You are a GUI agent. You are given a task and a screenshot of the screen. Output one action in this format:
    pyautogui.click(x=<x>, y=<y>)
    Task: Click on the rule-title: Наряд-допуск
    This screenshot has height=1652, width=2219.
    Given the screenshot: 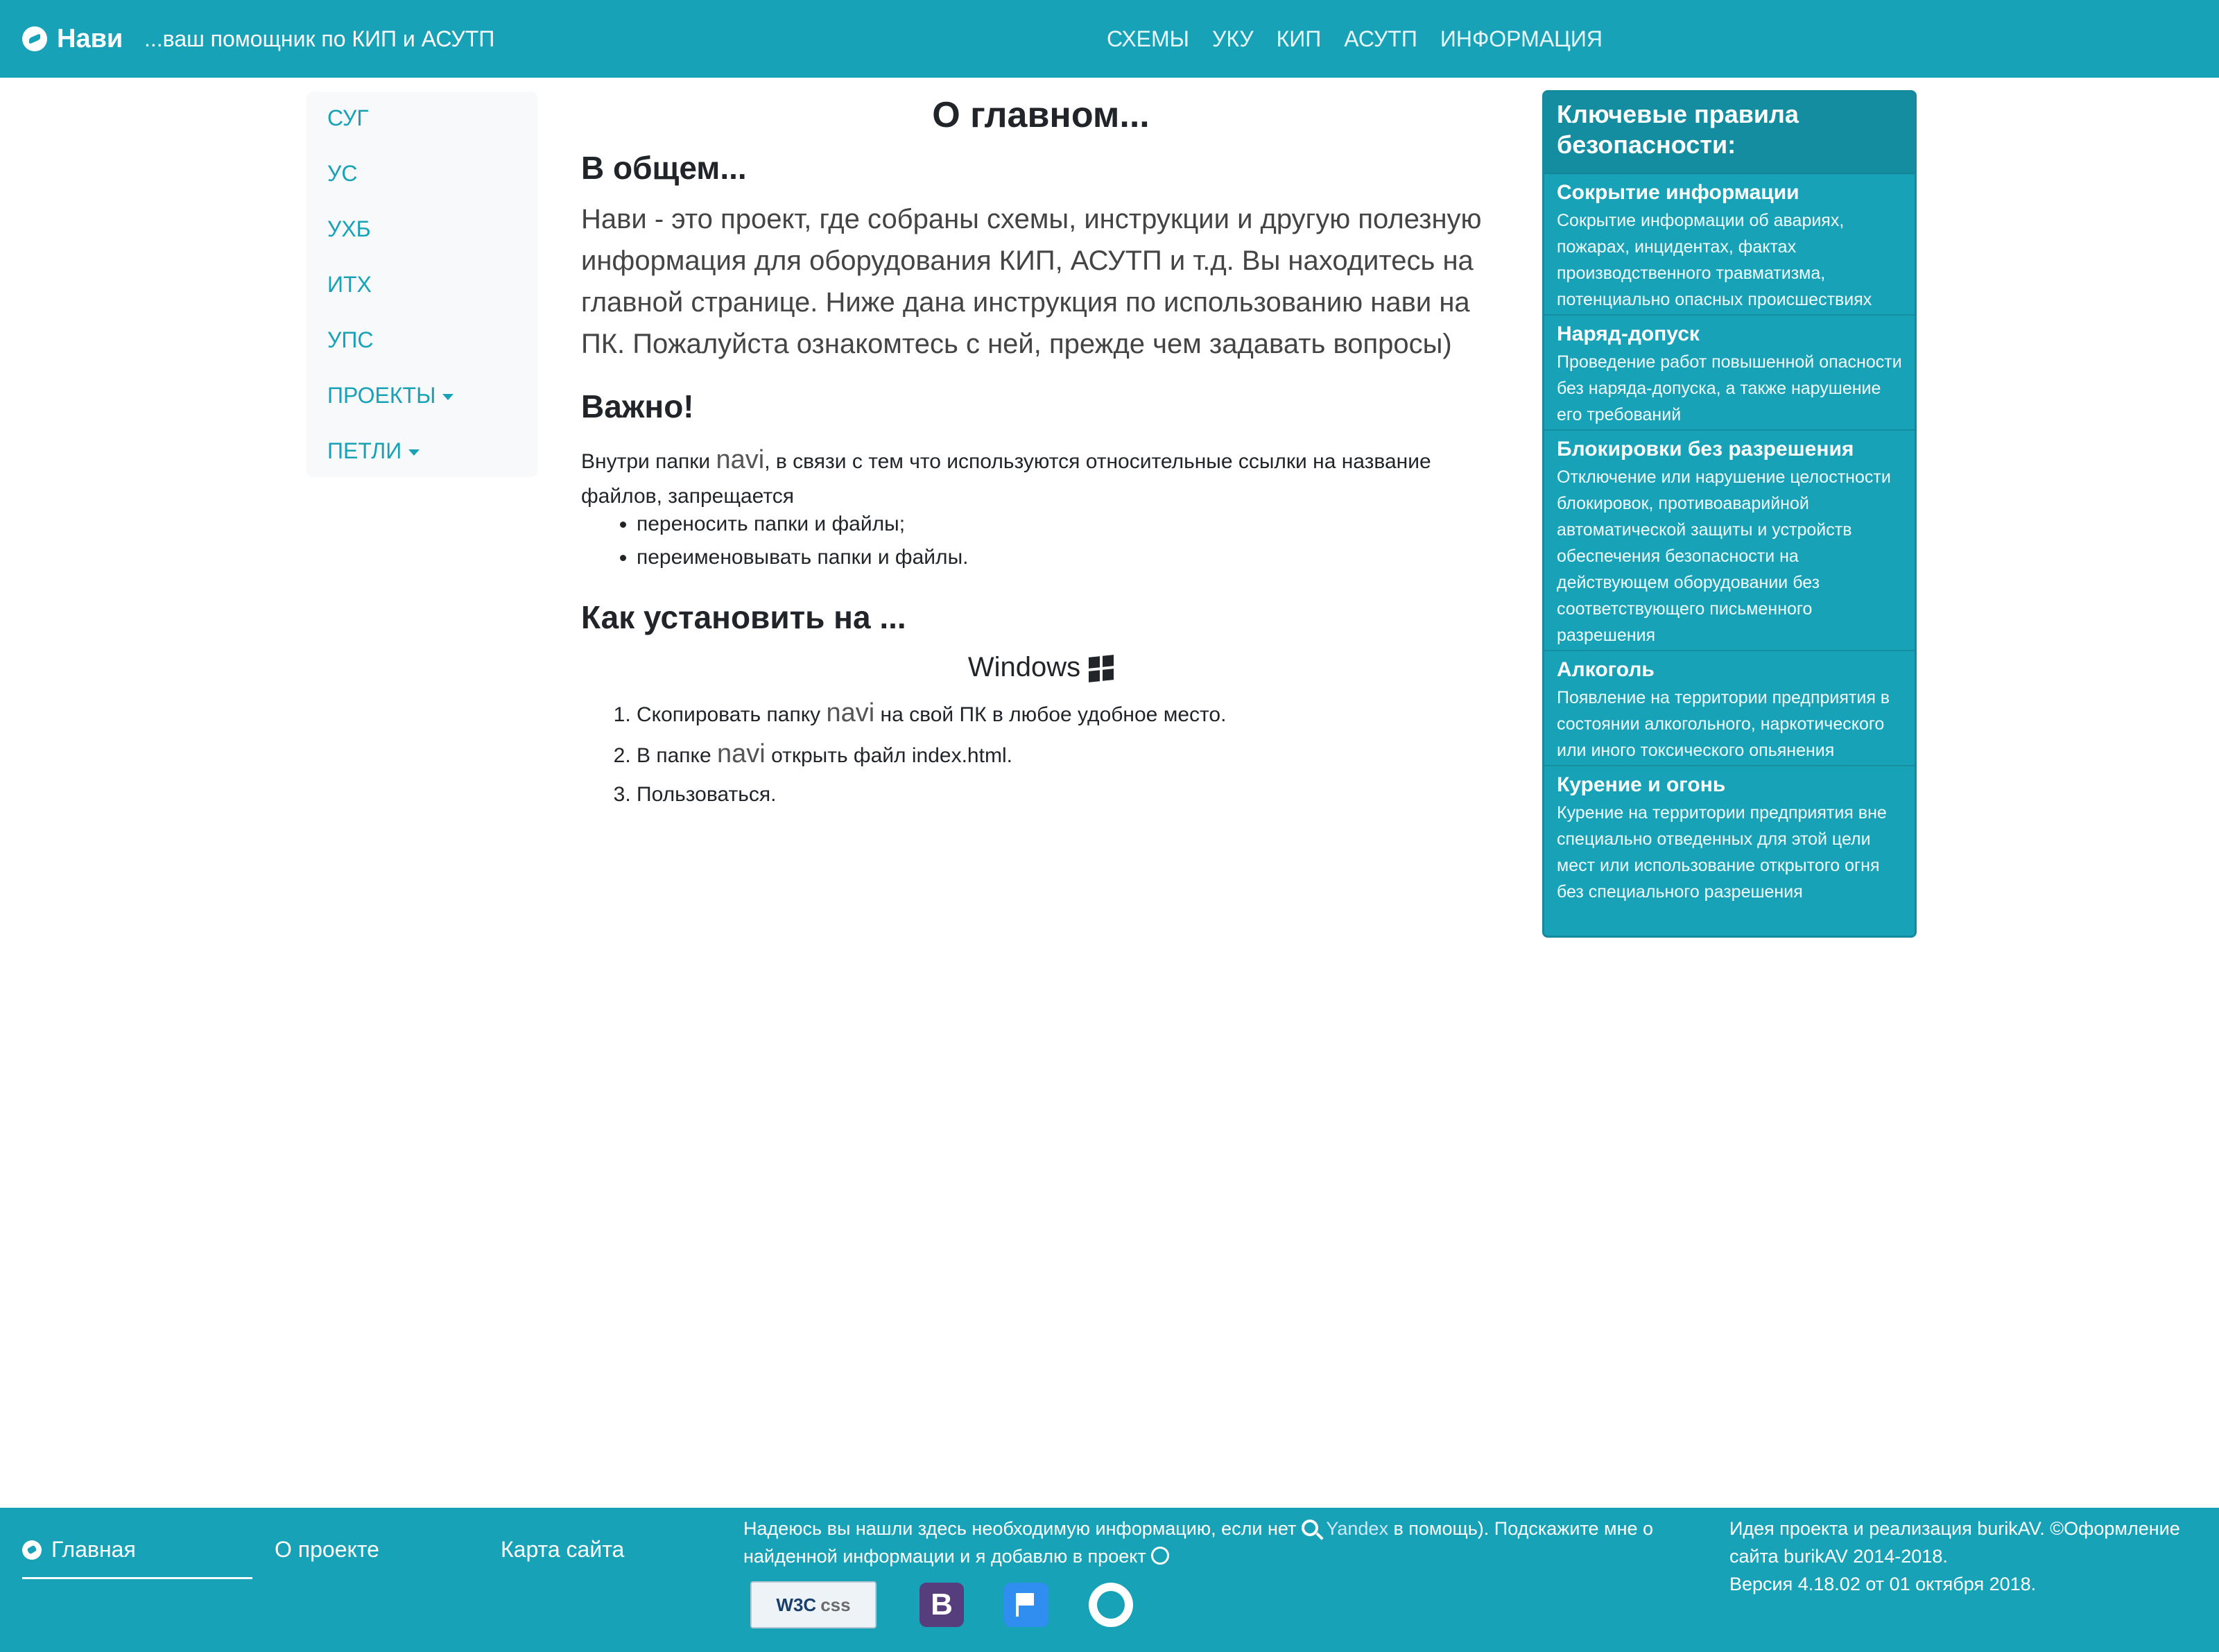 What is the action you would take?
    pyautogui.click(x=1629, y=333)
    